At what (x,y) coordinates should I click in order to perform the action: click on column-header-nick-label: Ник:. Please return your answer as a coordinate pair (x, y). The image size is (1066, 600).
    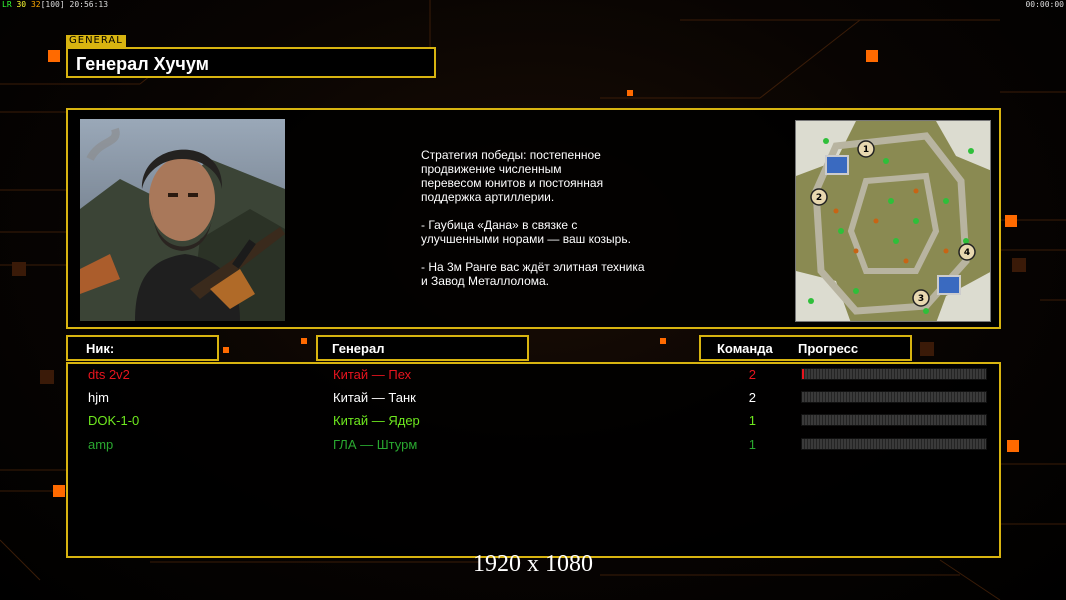
    Looking at the image, I should click on (100, 348).